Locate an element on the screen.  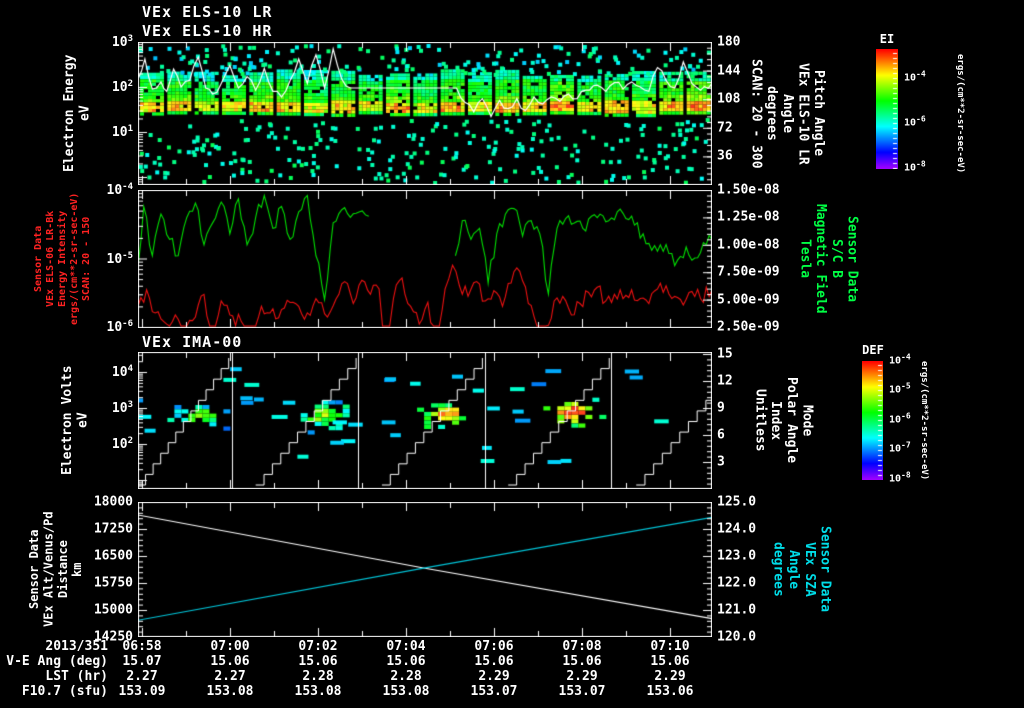
tick-label: 9 is located at coordinates (721, 408).